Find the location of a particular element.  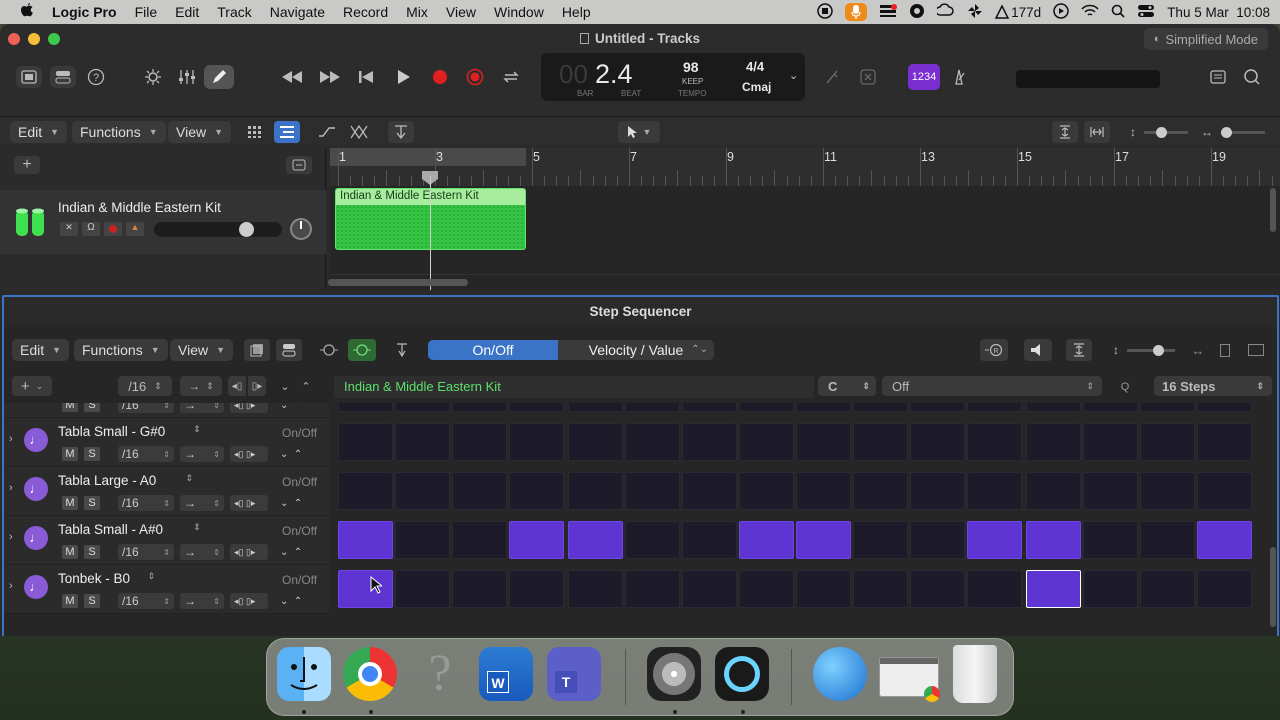

browser-button is located at coordinates (1252, 77).